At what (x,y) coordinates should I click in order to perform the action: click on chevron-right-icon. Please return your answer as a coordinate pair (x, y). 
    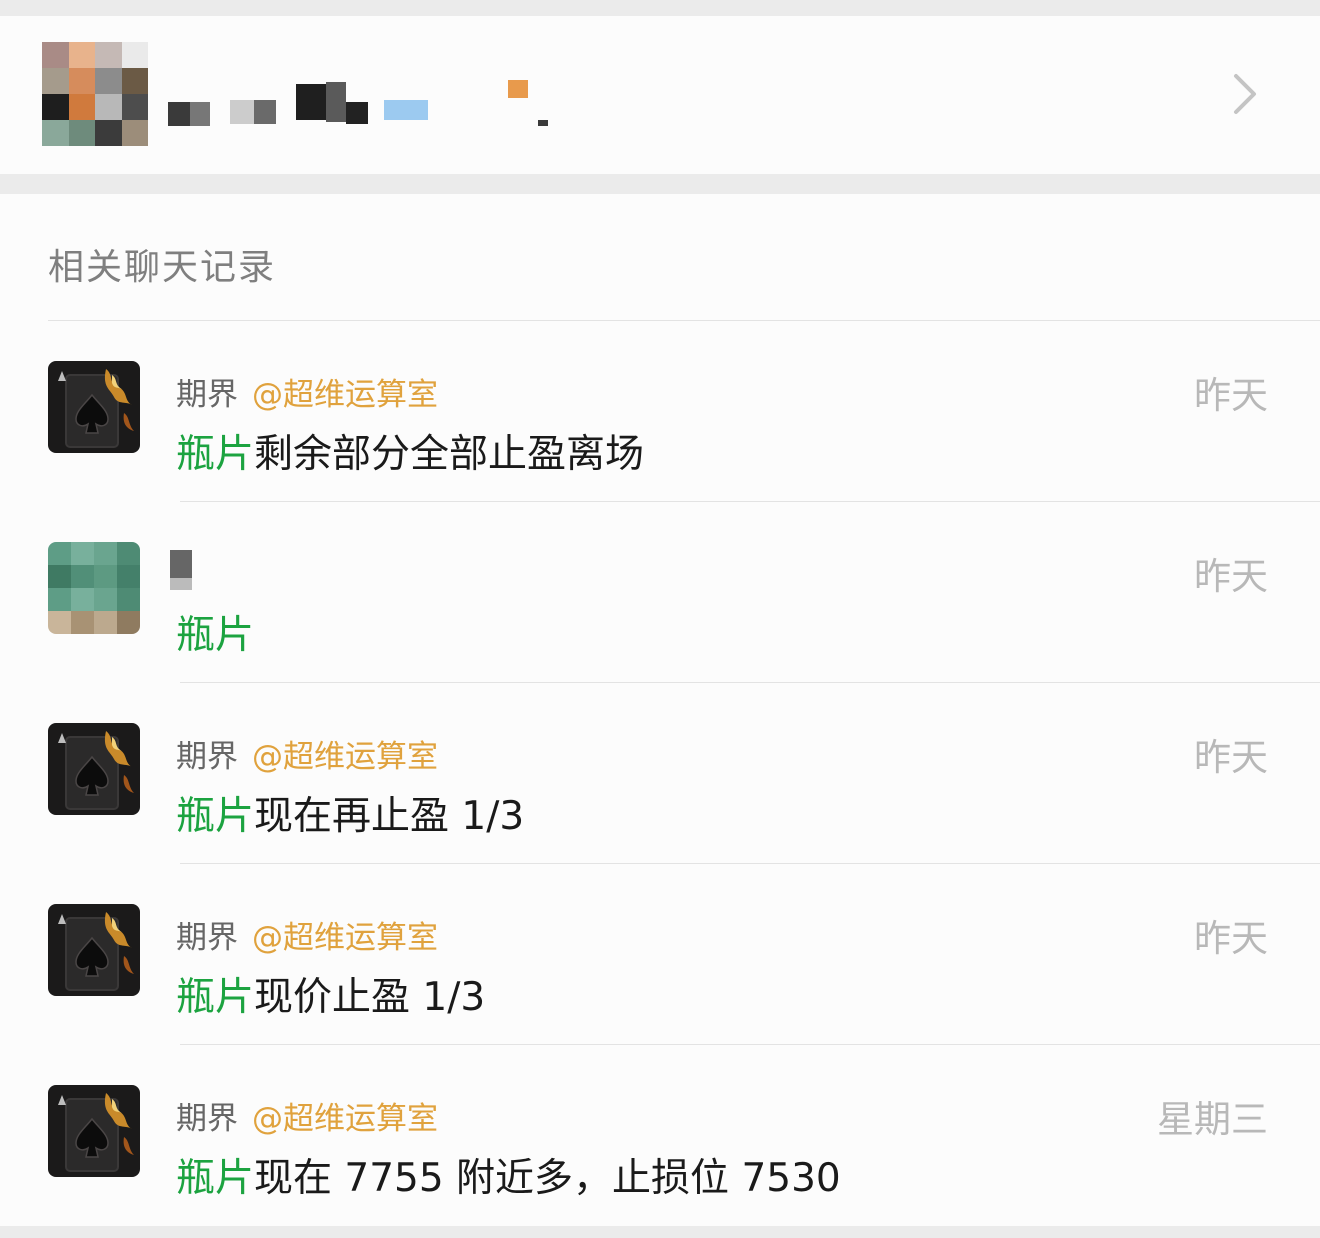
    Looking at the image, I should click on (1245, 94).